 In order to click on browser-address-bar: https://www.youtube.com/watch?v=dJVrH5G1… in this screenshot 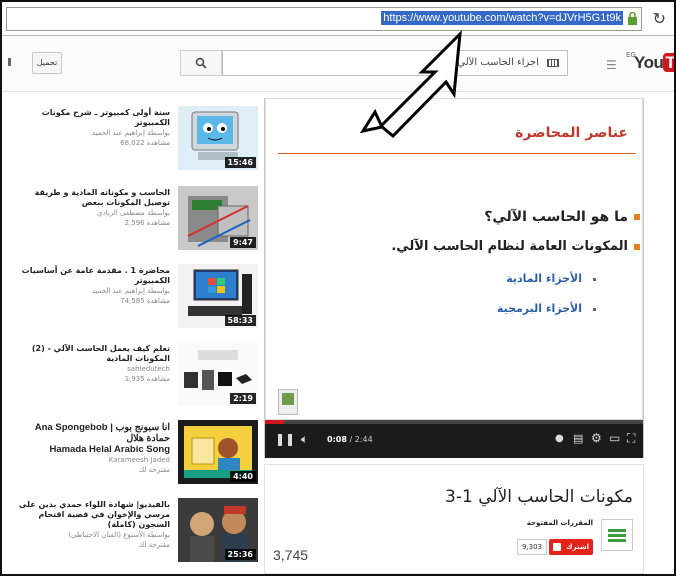, I will do `click(338, 19)`.